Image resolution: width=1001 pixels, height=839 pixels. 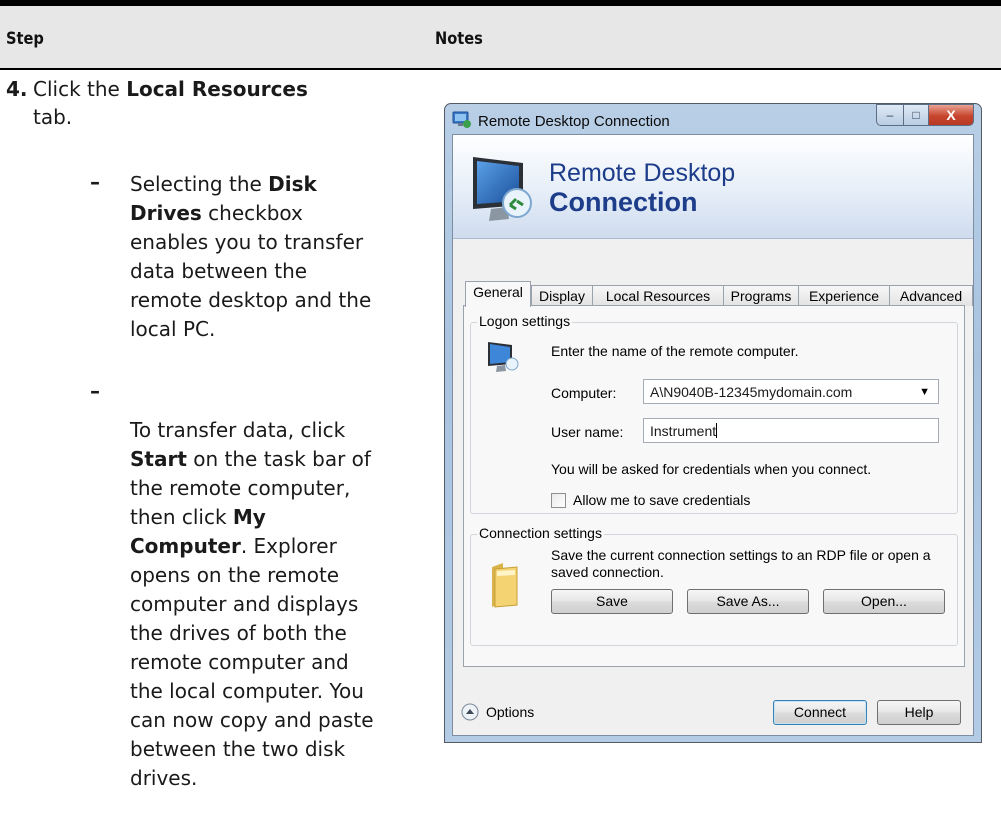 What do you see at coordinates (540, 533) in the screenshot?
I see `connection-settings-label: Connection settings` at bounding box center [540, 533].